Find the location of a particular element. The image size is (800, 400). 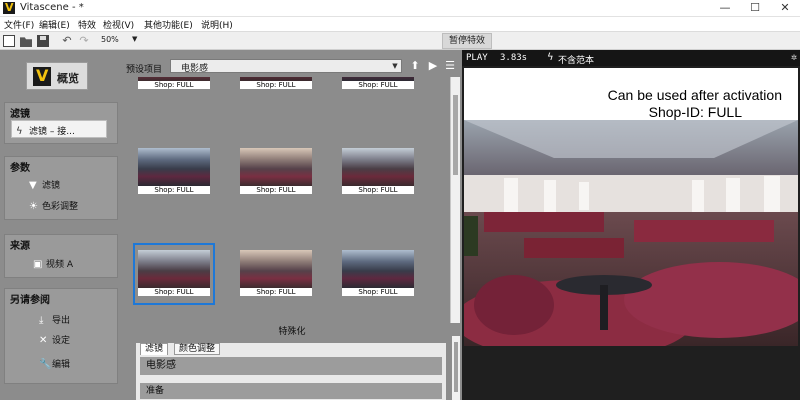

pause-effects-button: 暂停特效 is located at coordinates (467, 41).